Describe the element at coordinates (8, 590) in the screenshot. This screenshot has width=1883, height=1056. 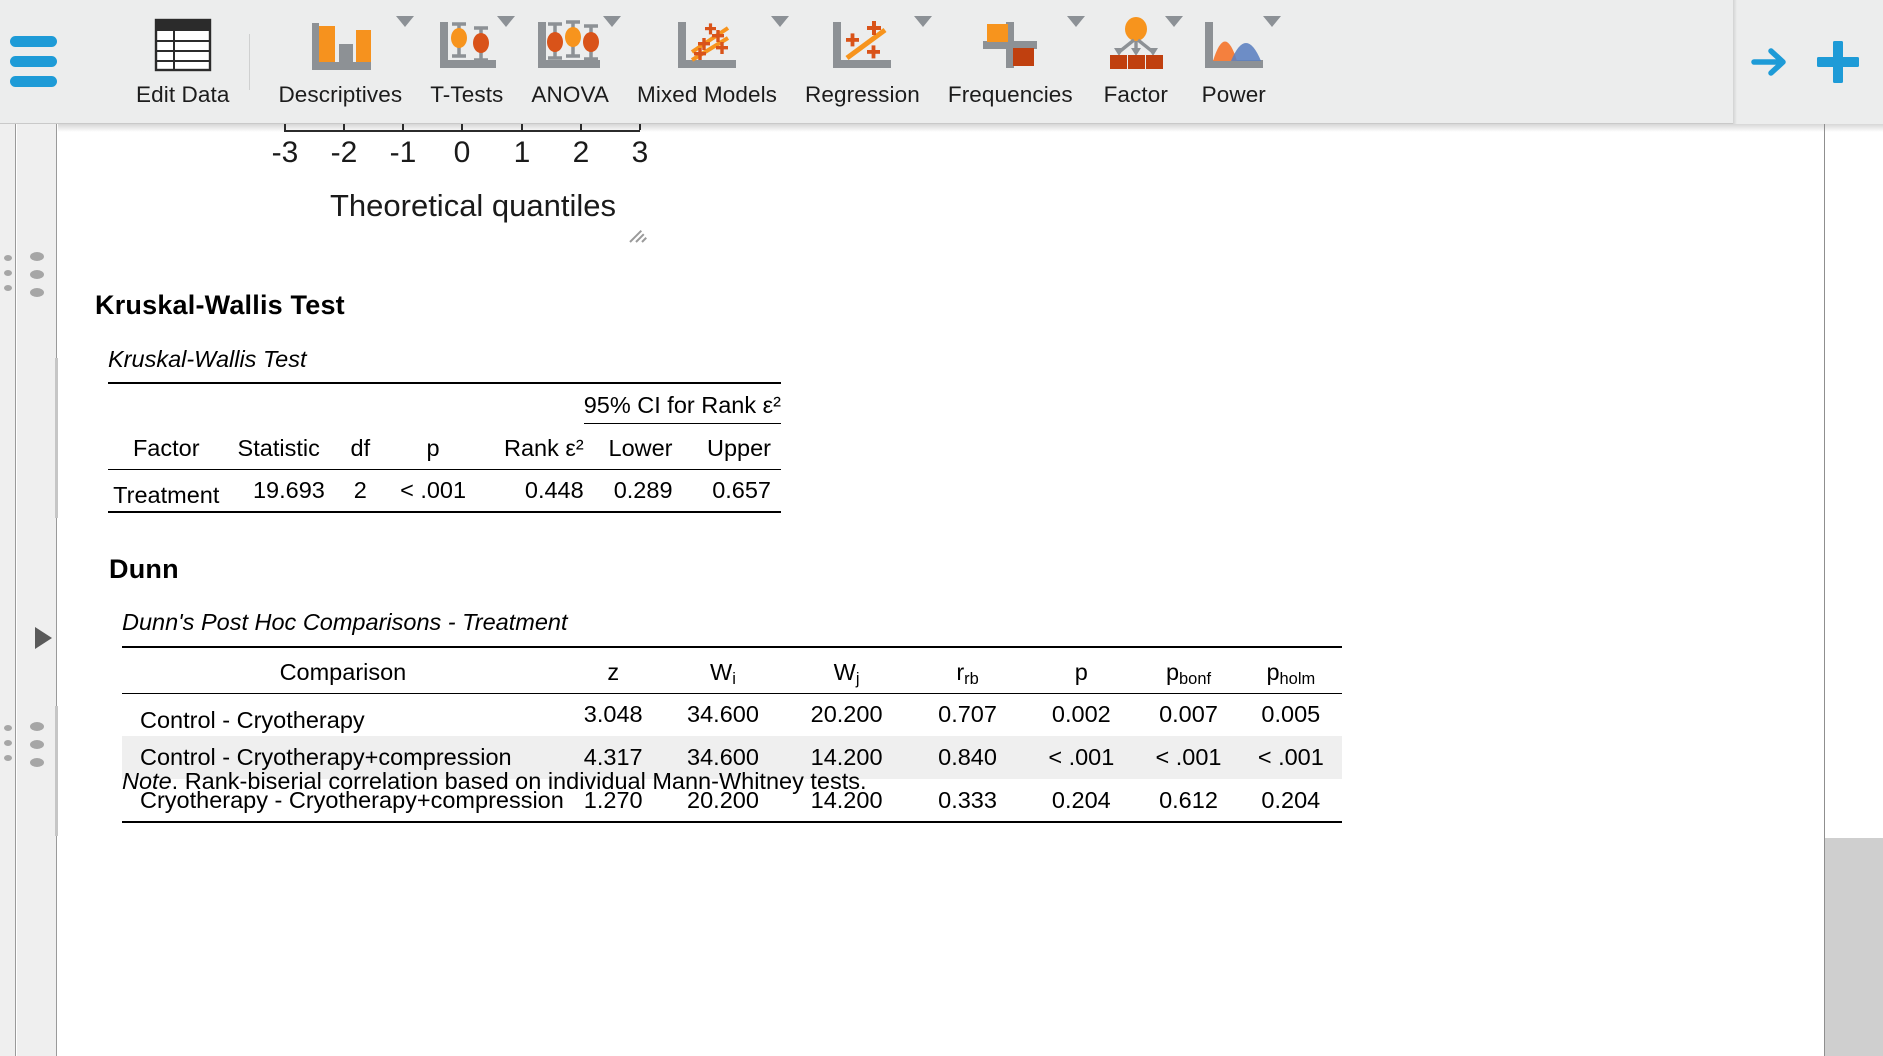
I see `data-pane-collapsed-rail` at that location.